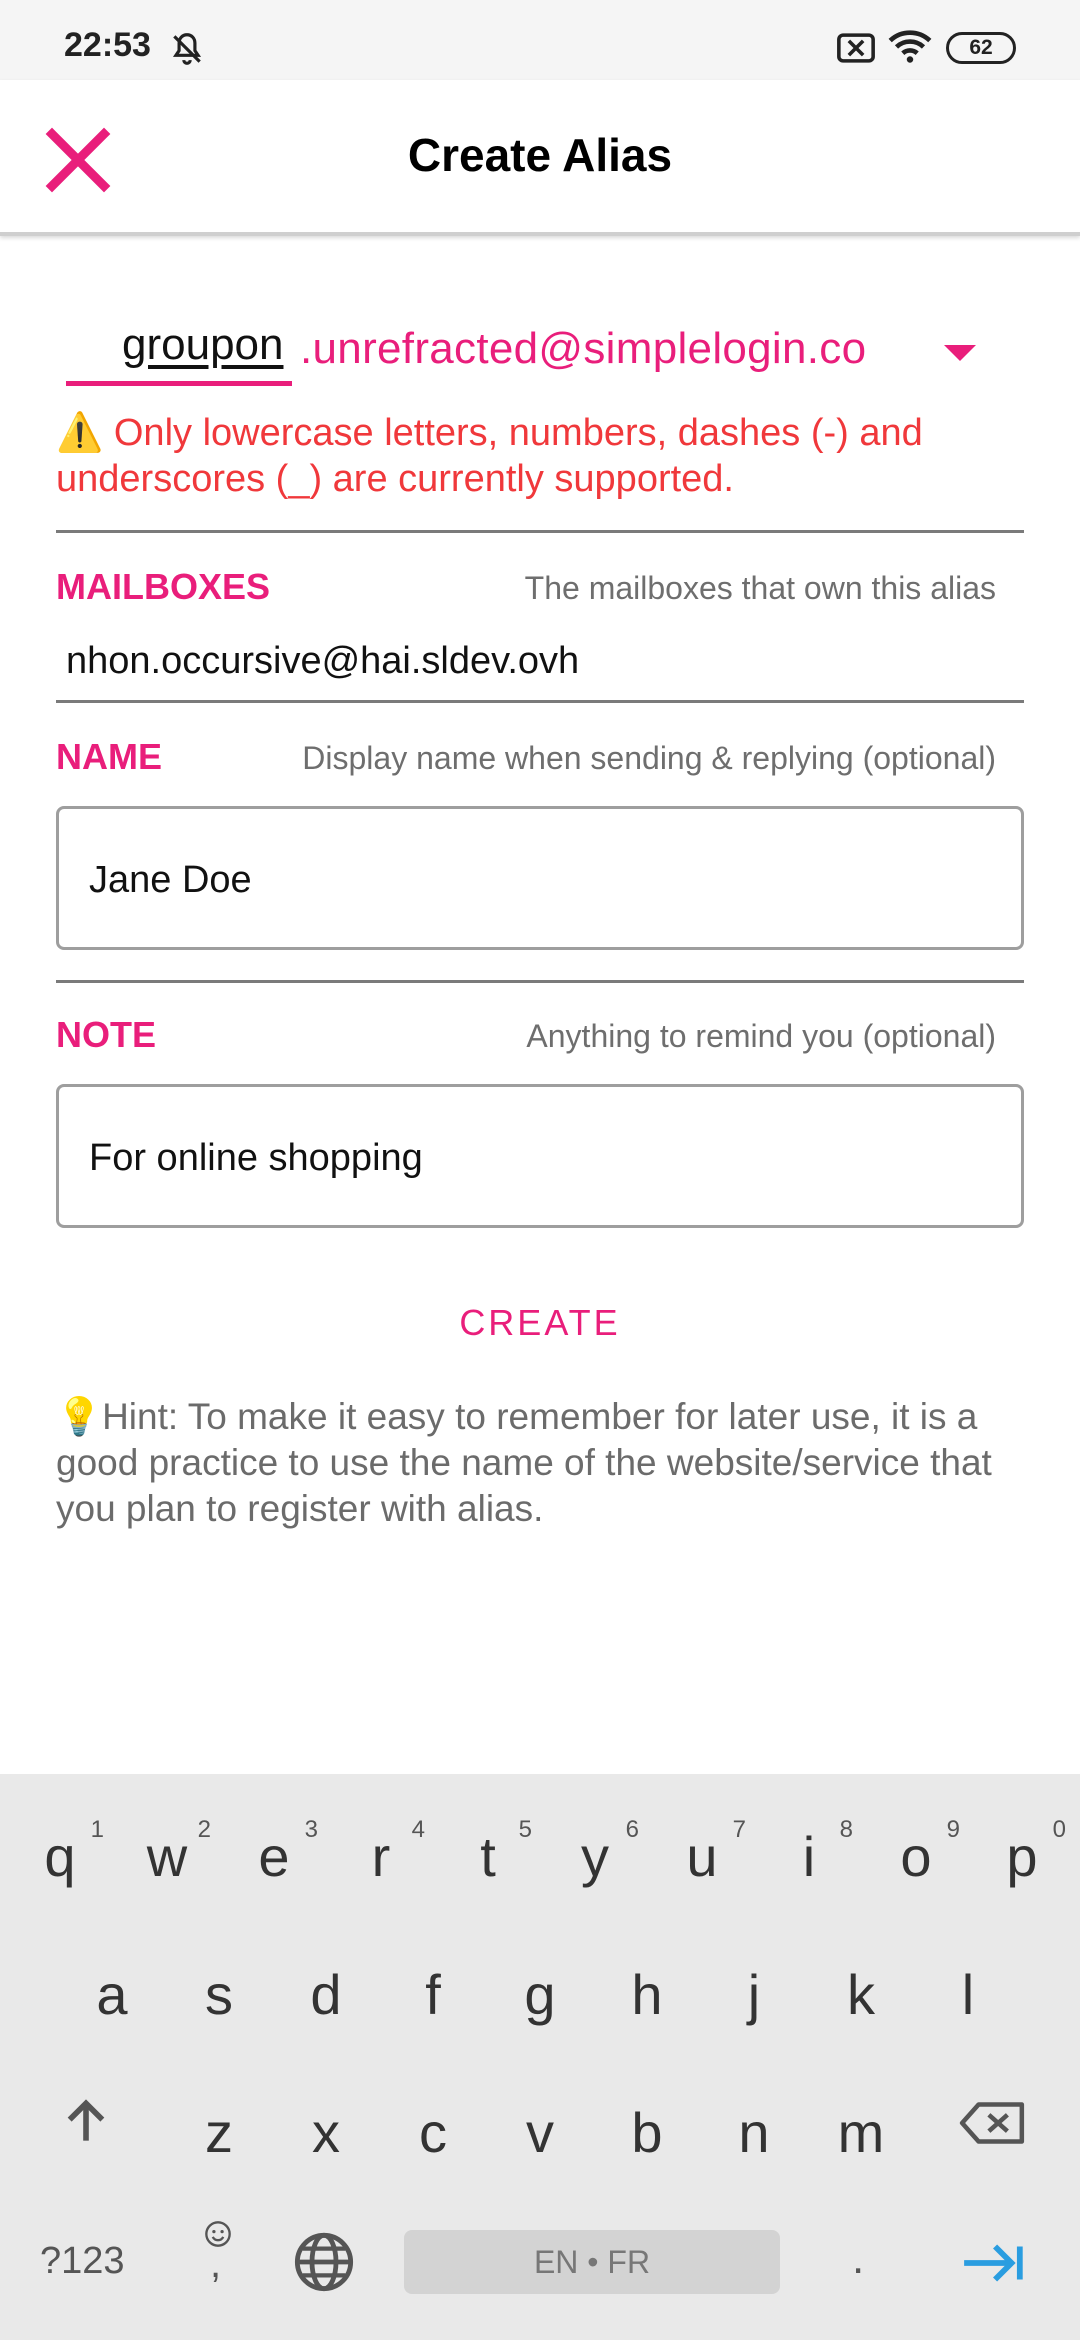 The height and width of the screenshot is (2340, 1080). I want to click on key-v: v, so click(540, 2130).